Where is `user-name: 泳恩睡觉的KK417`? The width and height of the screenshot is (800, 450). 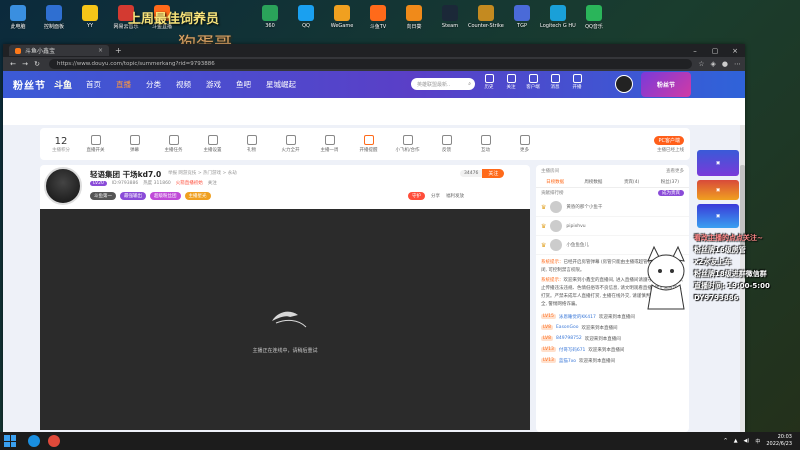 user-name: 泳恩睡觉的KK417 is located at coordinates (577, 317).